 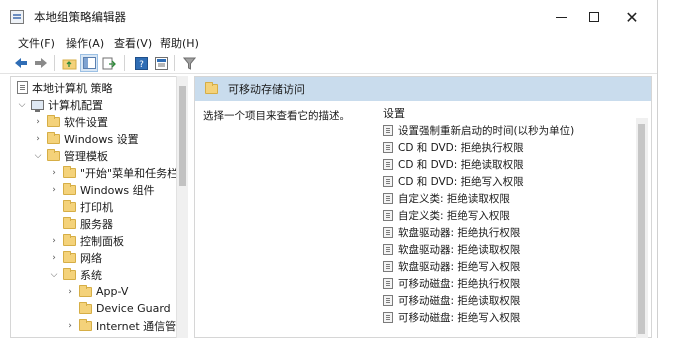 I want to click on minimize-button, so click(x=561, y=17).